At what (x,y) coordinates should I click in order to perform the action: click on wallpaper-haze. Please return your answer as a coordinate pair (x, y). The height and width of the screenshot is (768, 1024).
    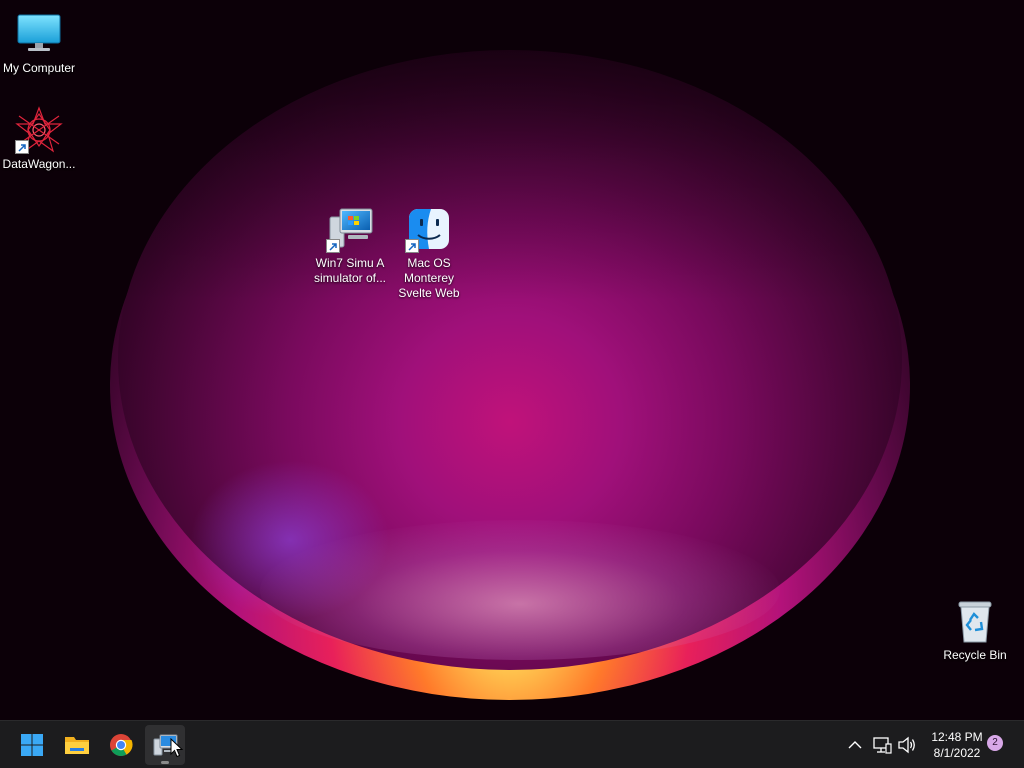
    Looking at the image, I should click on (520, 590).